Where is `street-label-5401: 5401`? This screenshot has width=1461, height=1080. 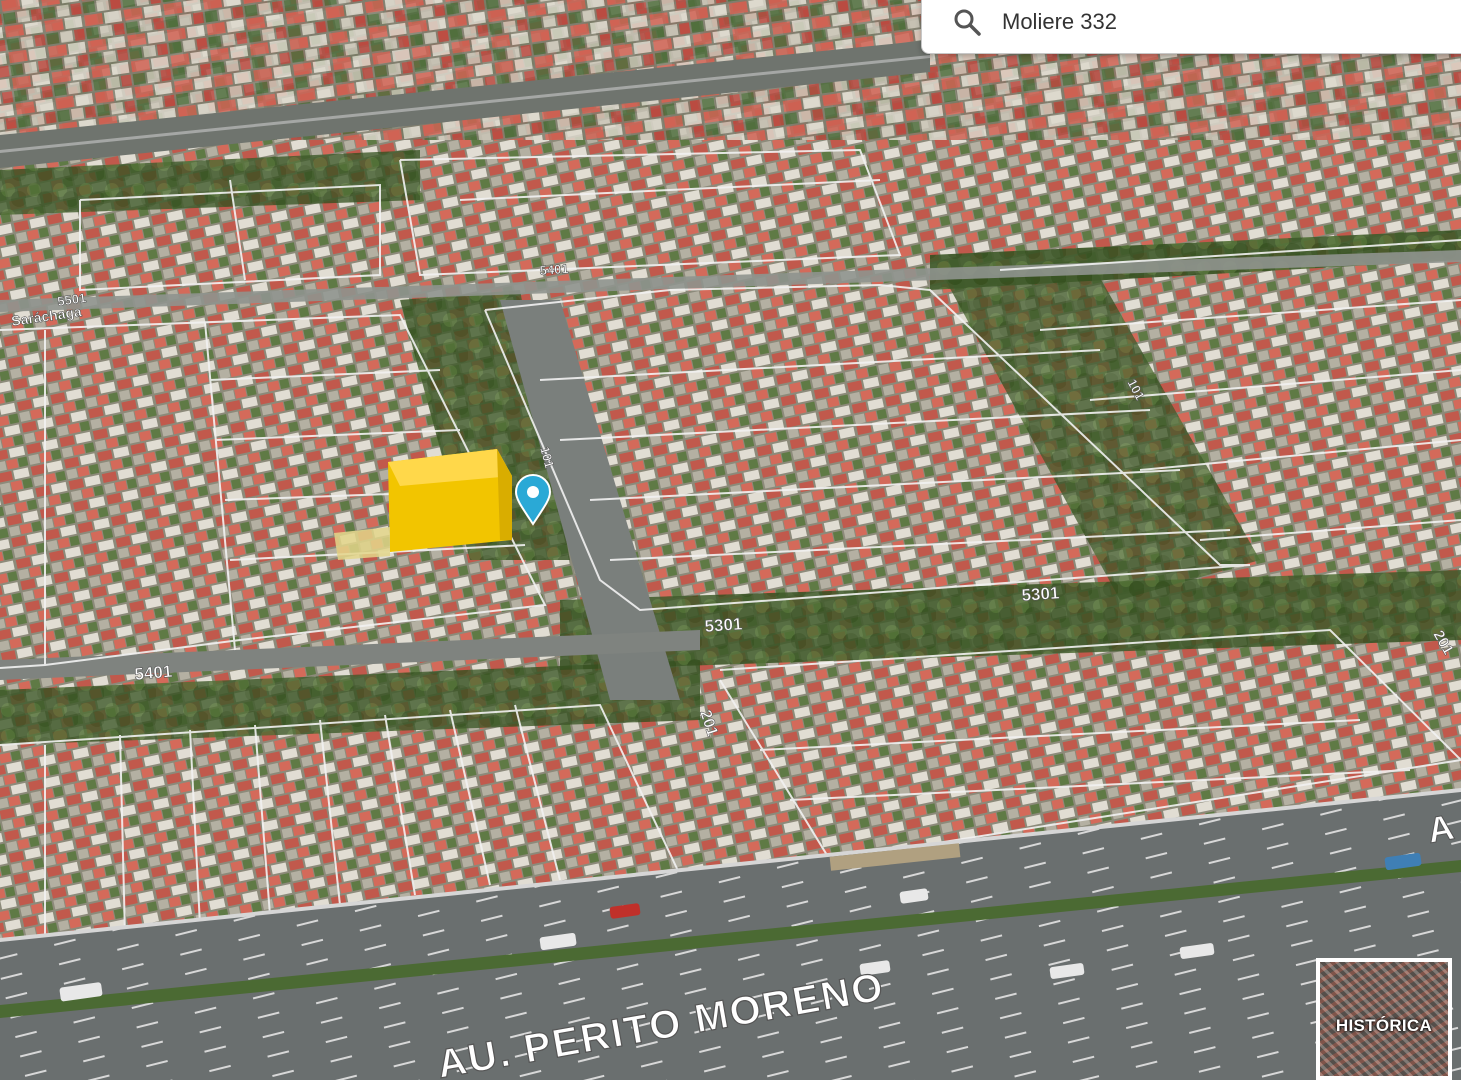 street-label-5401: 5401 is located at coordinates (153, 673).